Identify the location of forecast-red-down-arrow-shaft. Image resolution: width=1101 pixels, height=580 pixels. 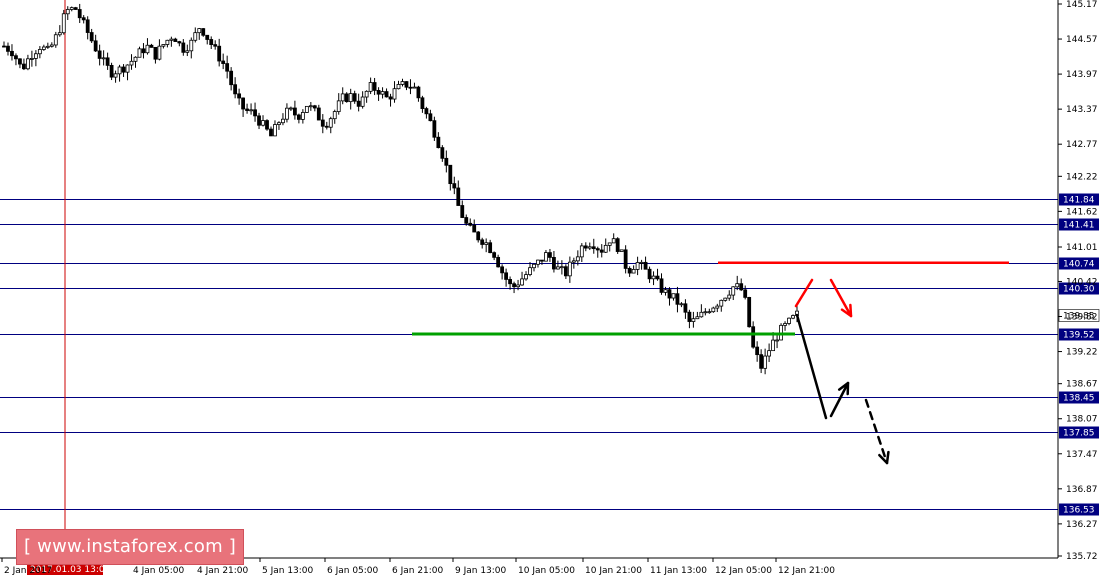
(841, 298).